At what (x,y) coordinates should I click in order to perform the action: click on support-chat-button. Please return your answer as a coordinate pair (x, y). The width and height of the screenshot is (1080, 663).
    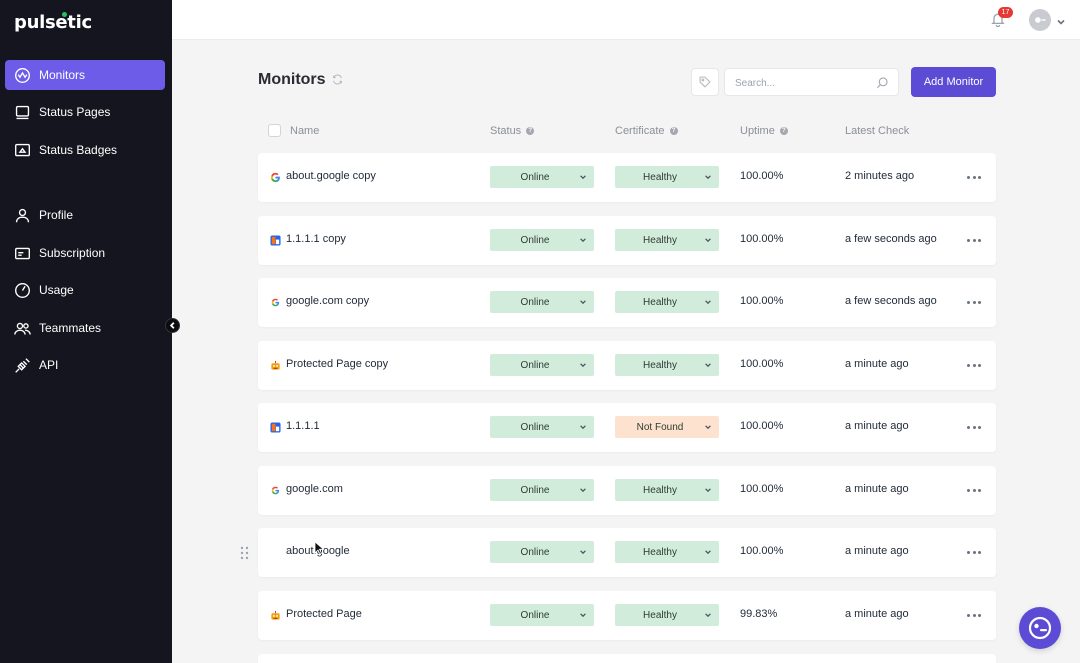
    Looking at the image, I should click on (1040, 628).